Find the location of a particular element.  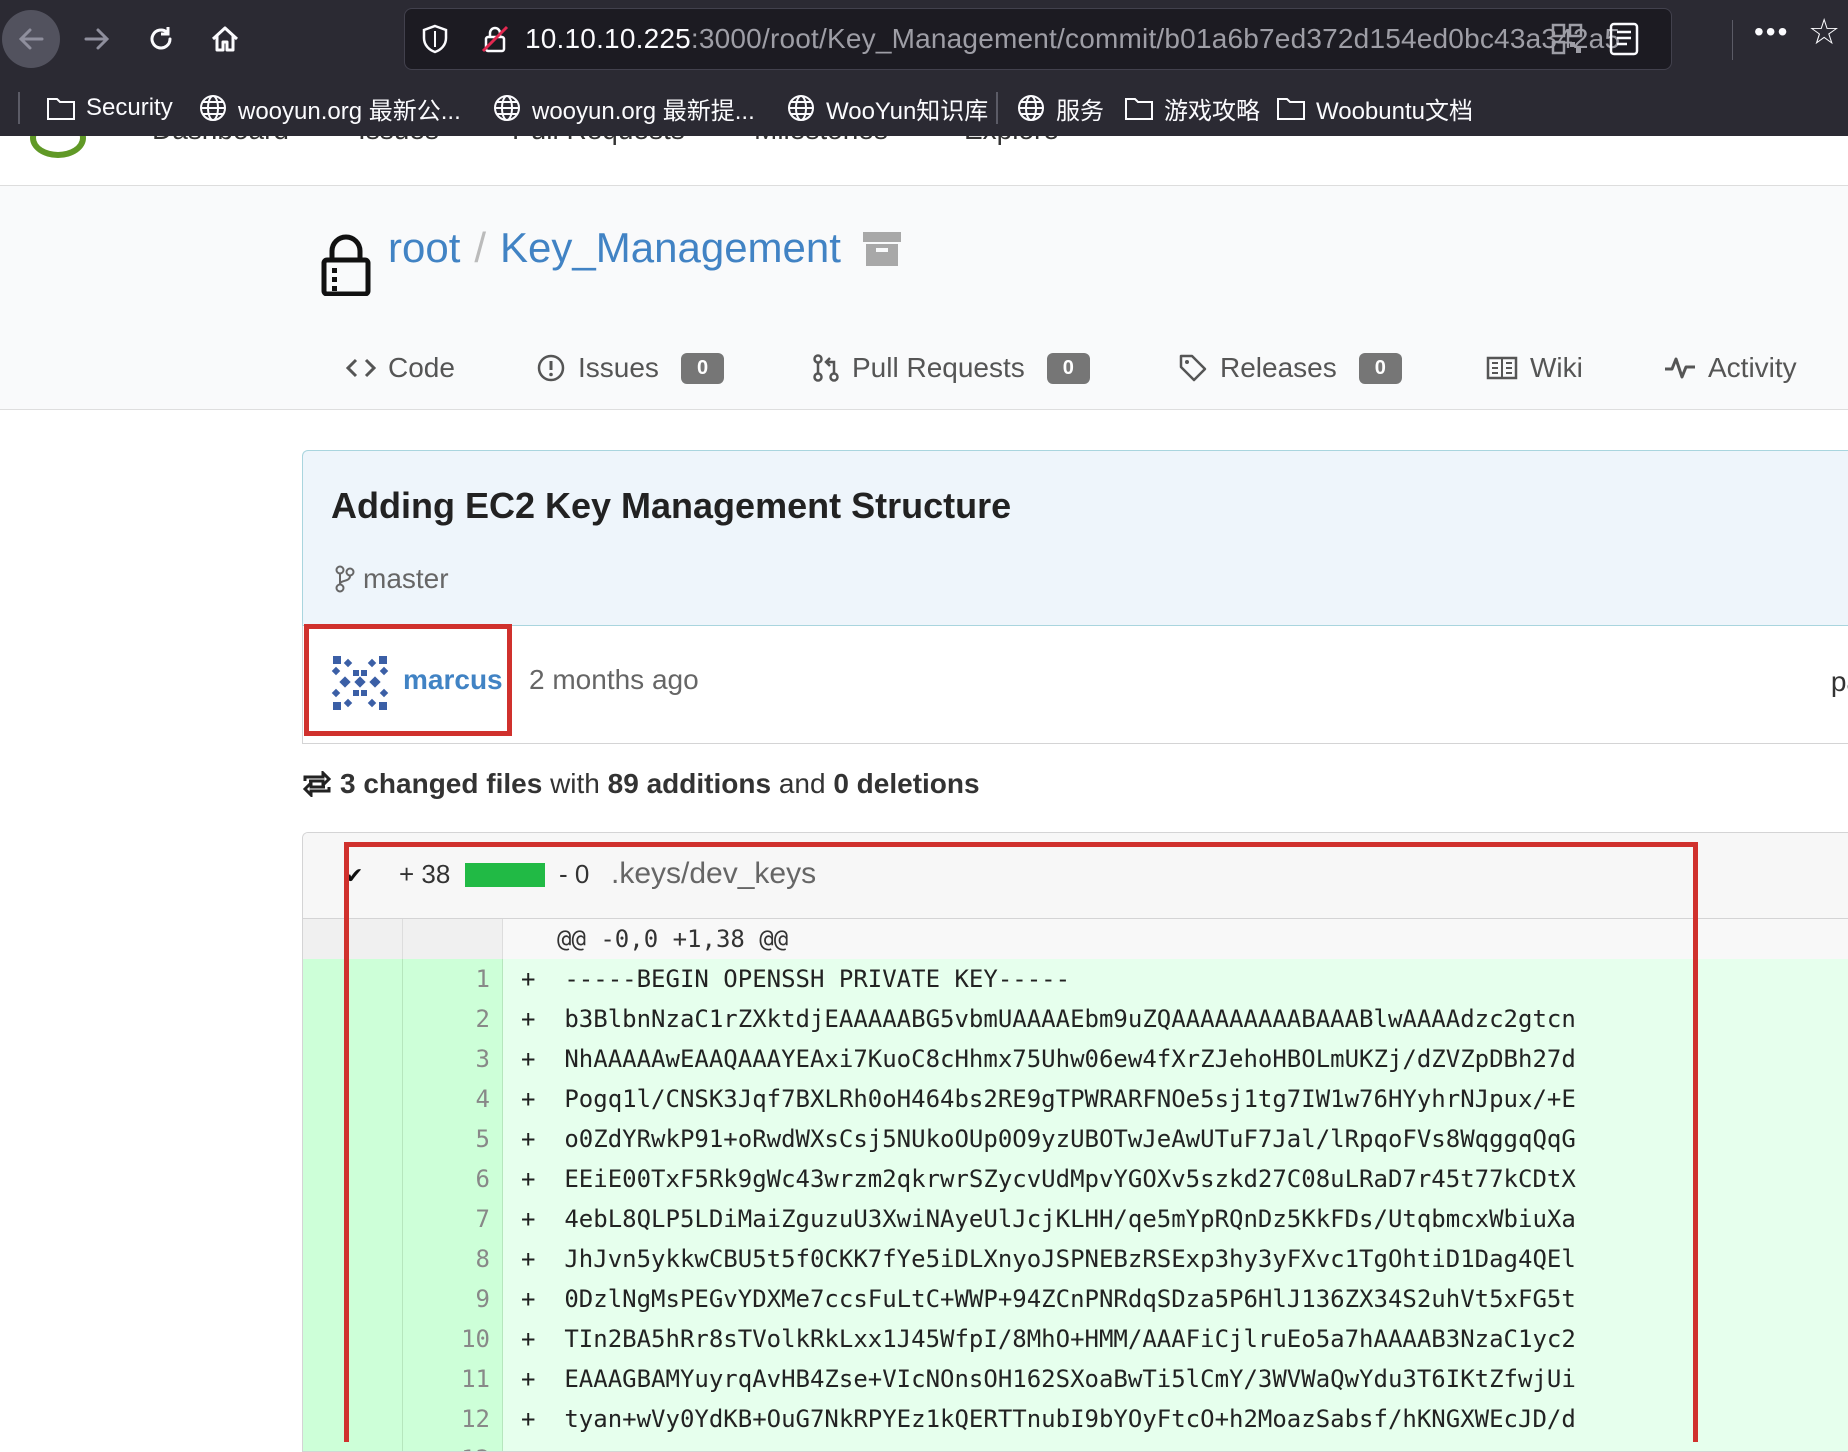

nav-milestones: Milestones is located at coordinates (821, 141).